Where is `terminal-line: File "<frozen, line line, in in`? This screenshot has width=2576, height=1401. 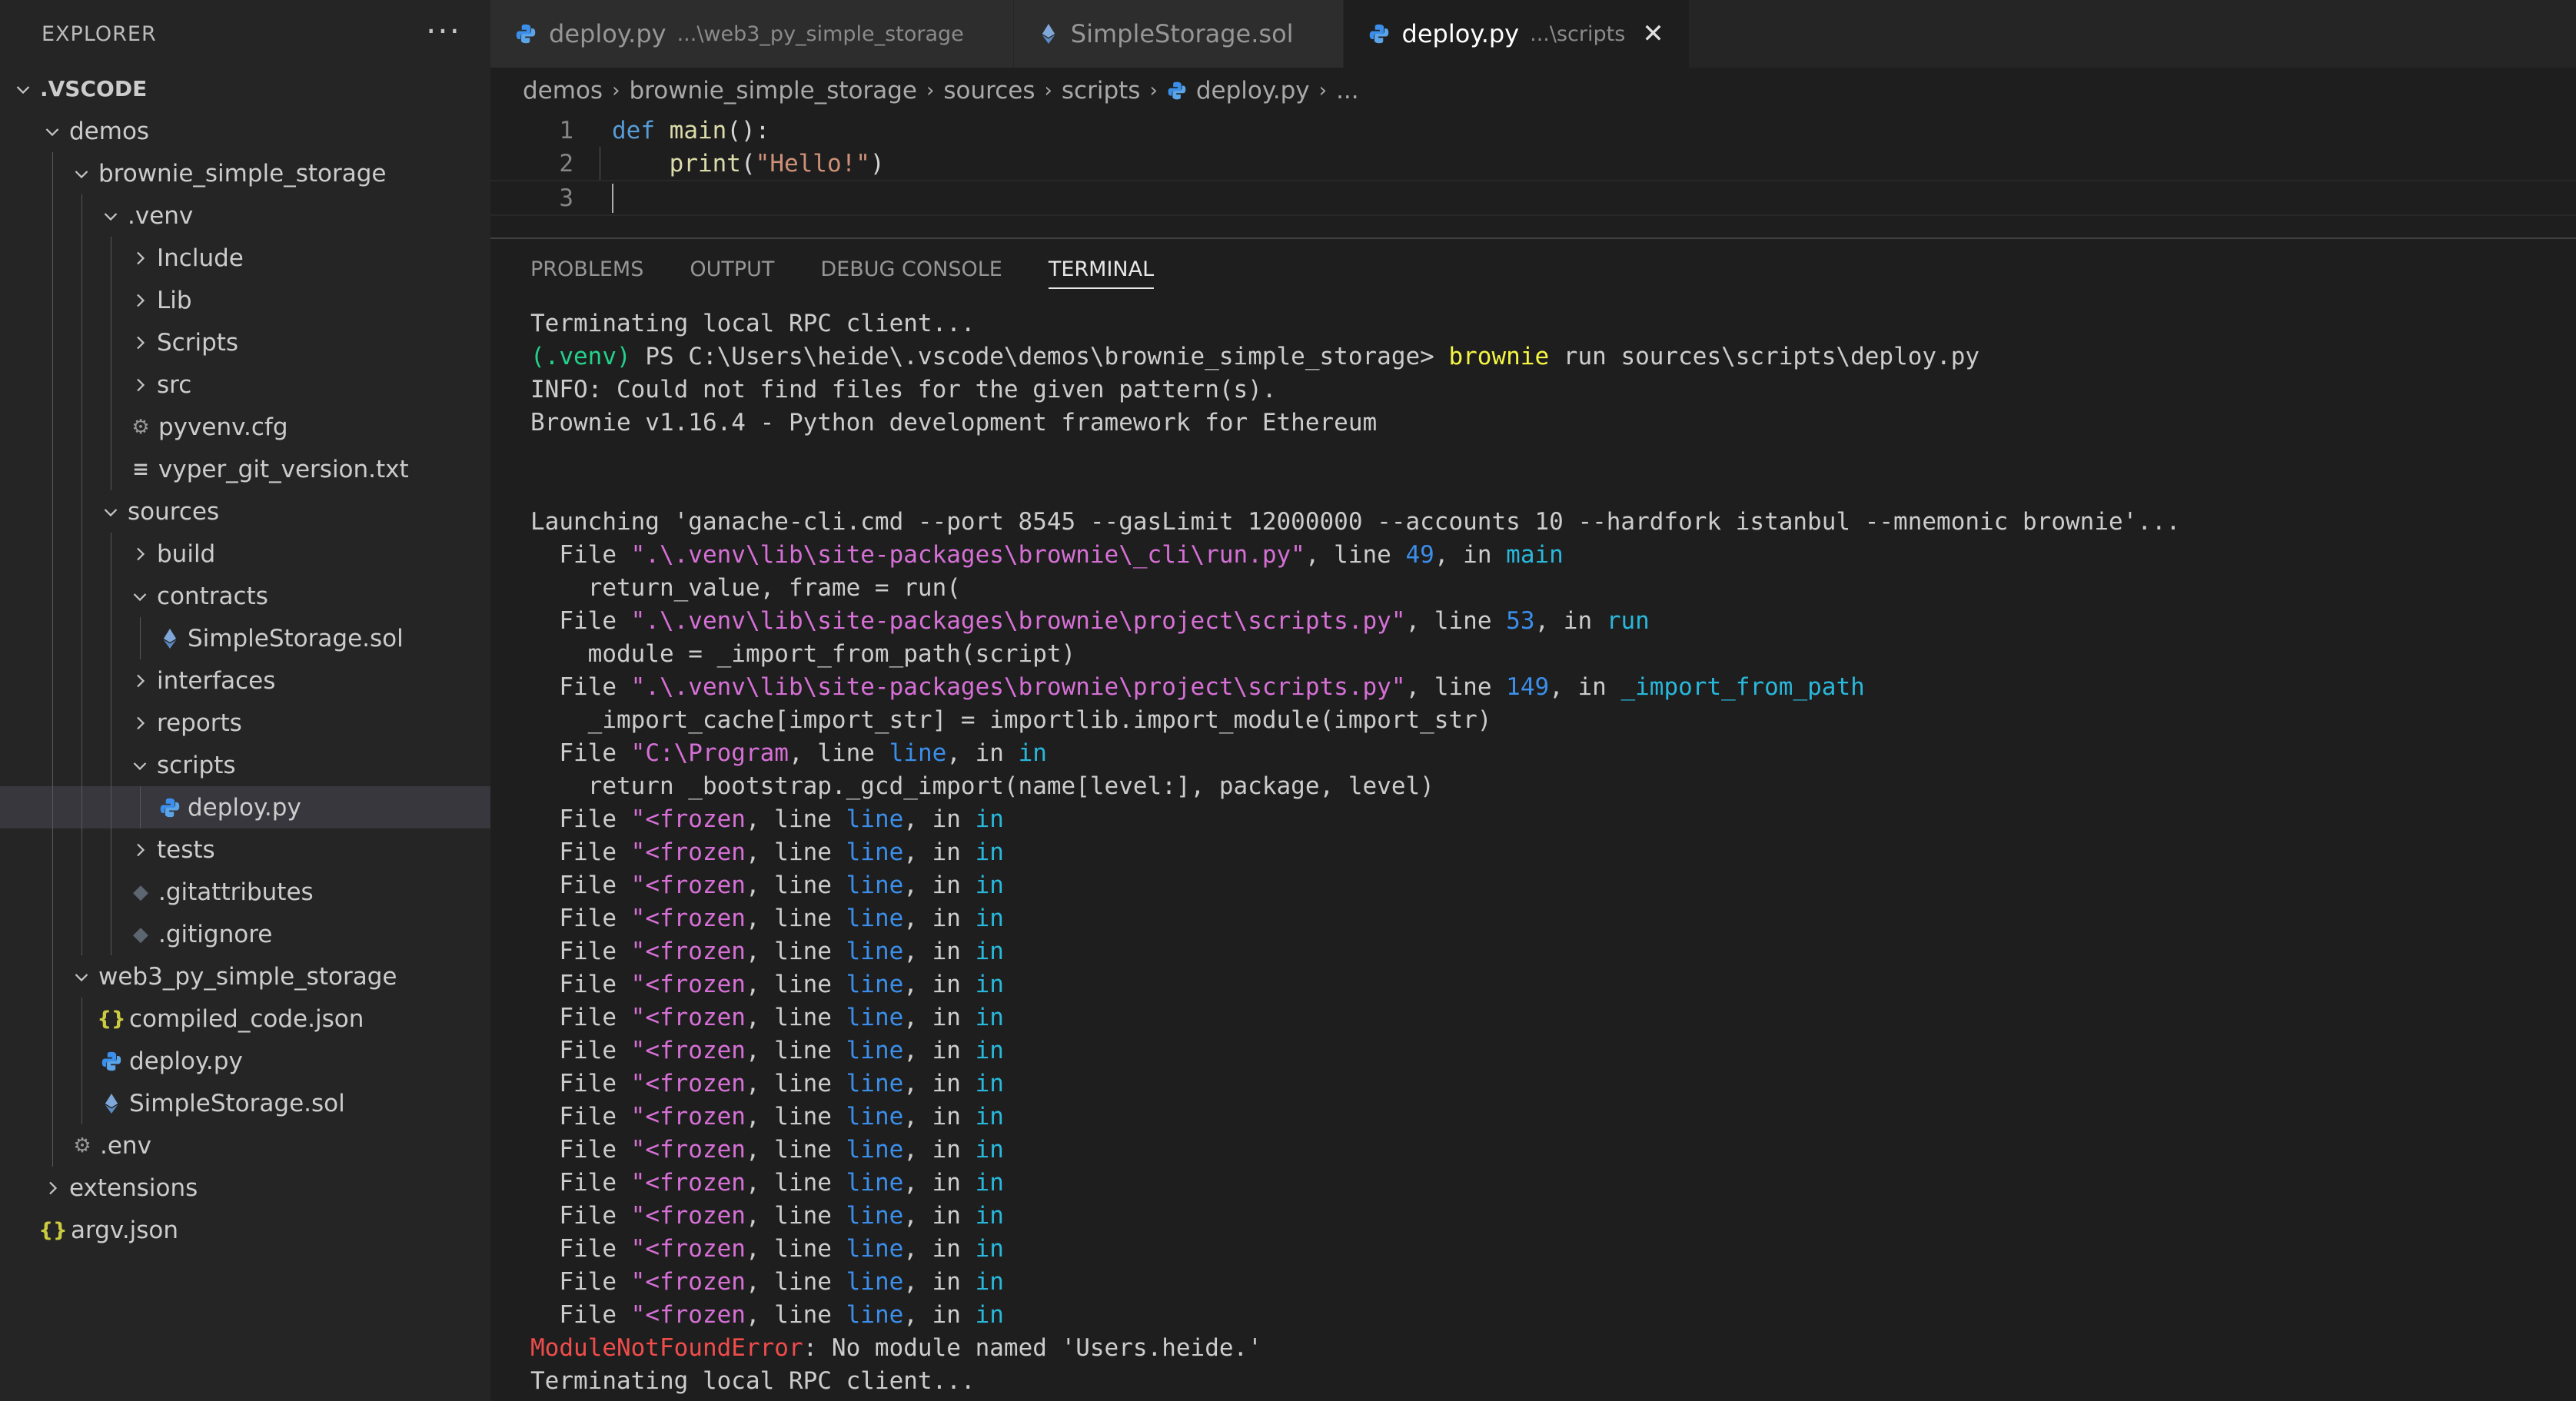
terminal-line: File "<frozen, line line, in in is located at coordinates (1545, 1216).